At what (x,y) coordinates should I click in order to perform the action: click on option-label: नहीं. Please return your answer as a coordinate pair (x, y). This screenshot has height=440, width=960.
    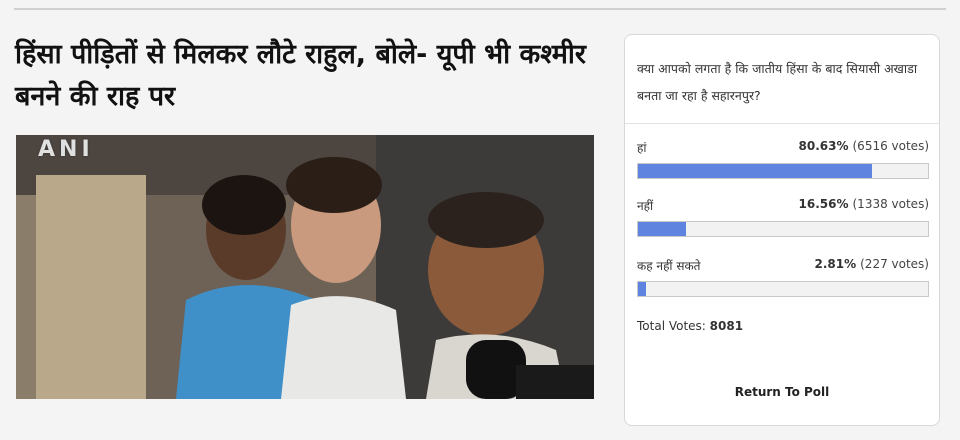
    Looking at the image, I should click on (645, 206).